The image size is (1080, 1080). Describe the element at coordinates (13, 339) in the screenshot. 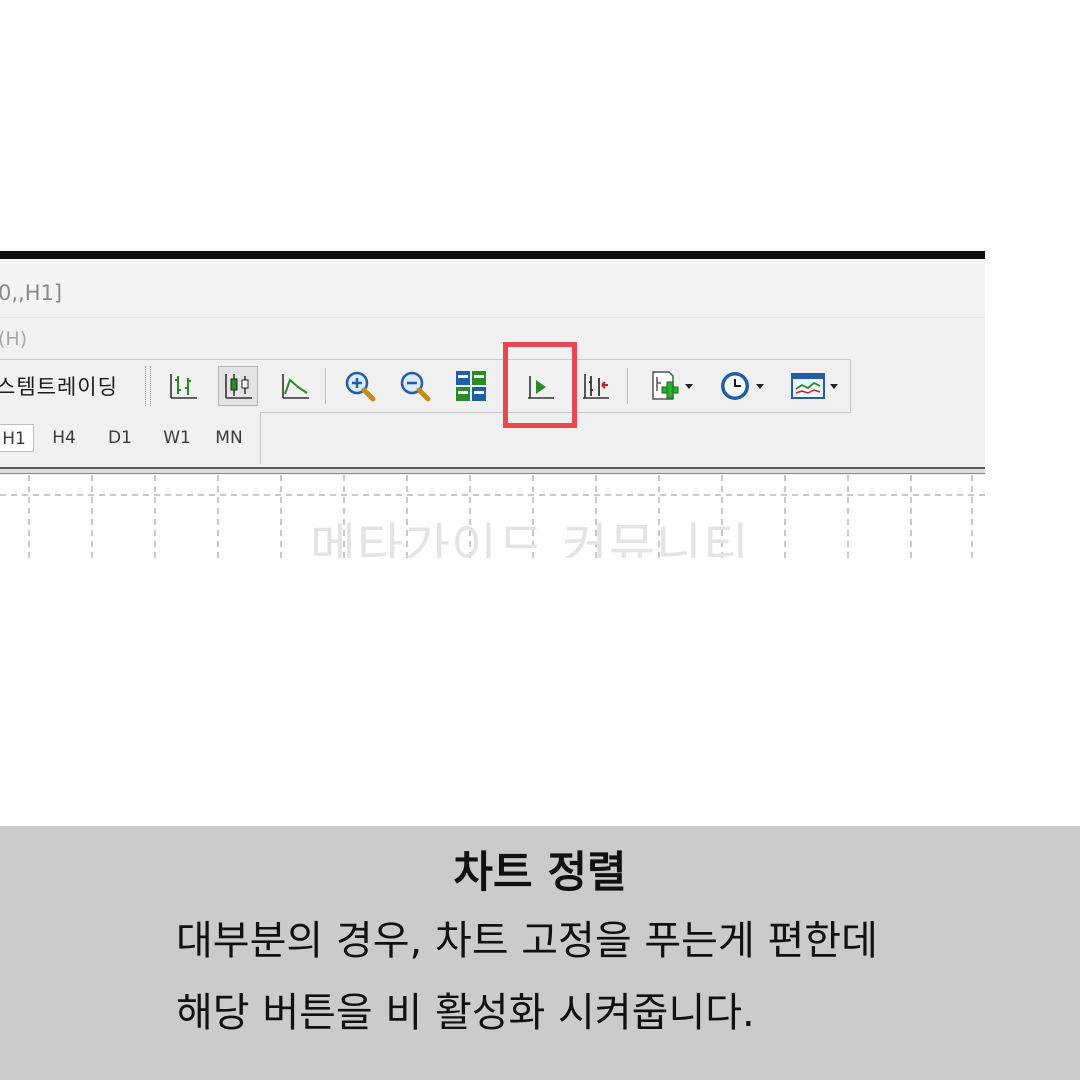

I see `menu-item-help: (H)` at that location.